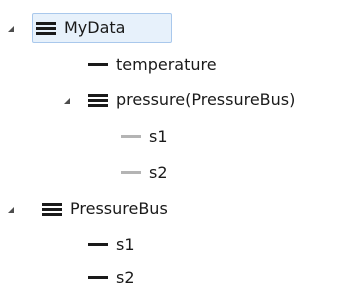 This screenshot has width=345, height=293. I want to click on tree-node-label: PressureBus, so click(119, 208).